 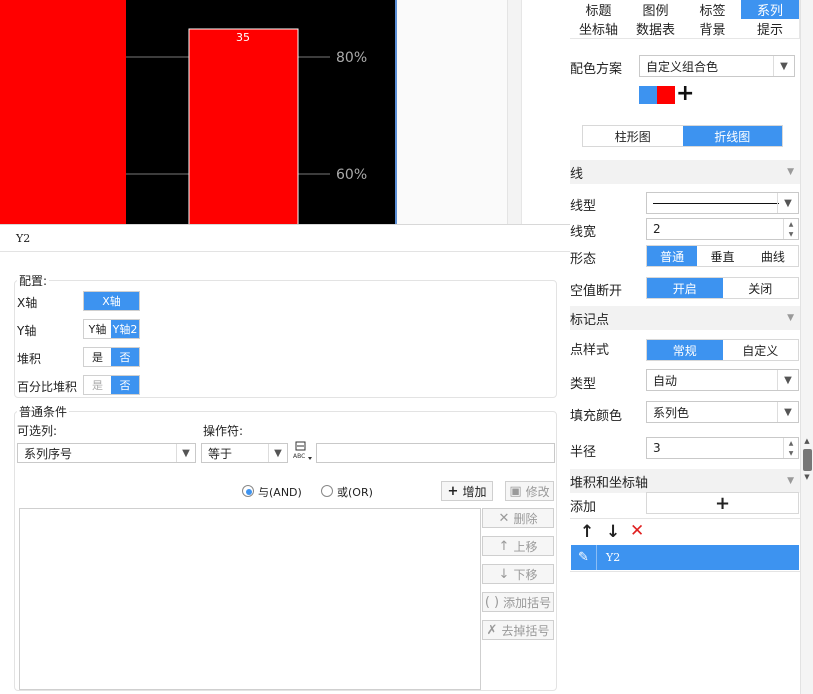 What do you see at coordinates (732, 136) in the screenshot?
I see `line-chart-option: 折线图` at bounding box center [732, 136].